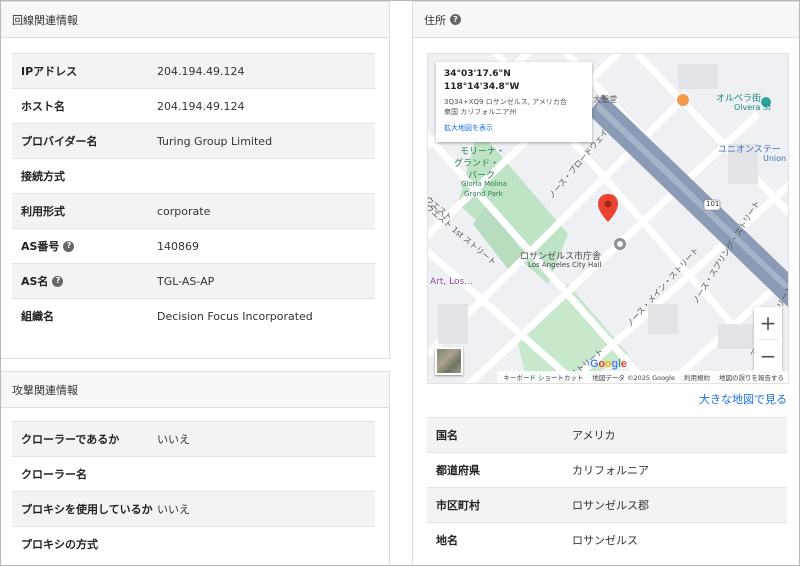 The image size is (800, 566). What do you see at coordinates (35, 281) in the screenshot?
I see `row-label: AS名` at bounding box center [35, 281].